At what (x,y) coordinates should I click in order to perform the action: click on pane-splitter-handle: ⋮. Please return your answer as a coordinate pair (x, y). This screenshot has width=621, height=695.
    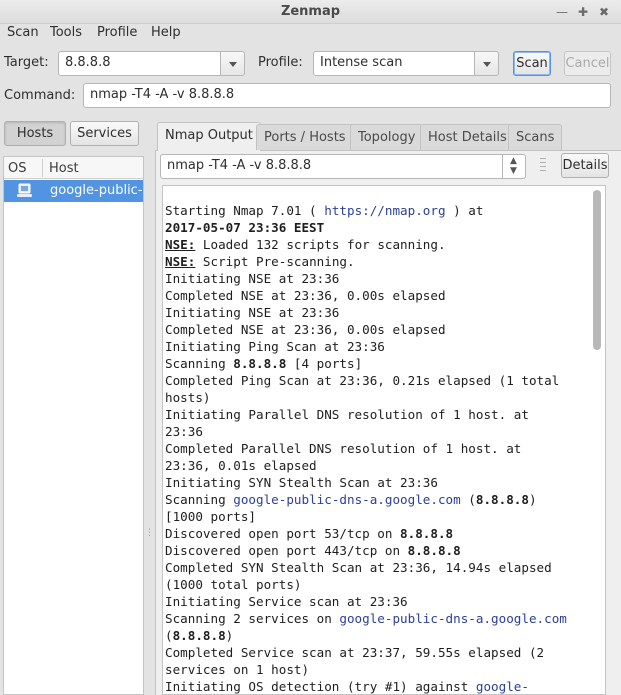
    Looking at the image, I should click on (149, 536).